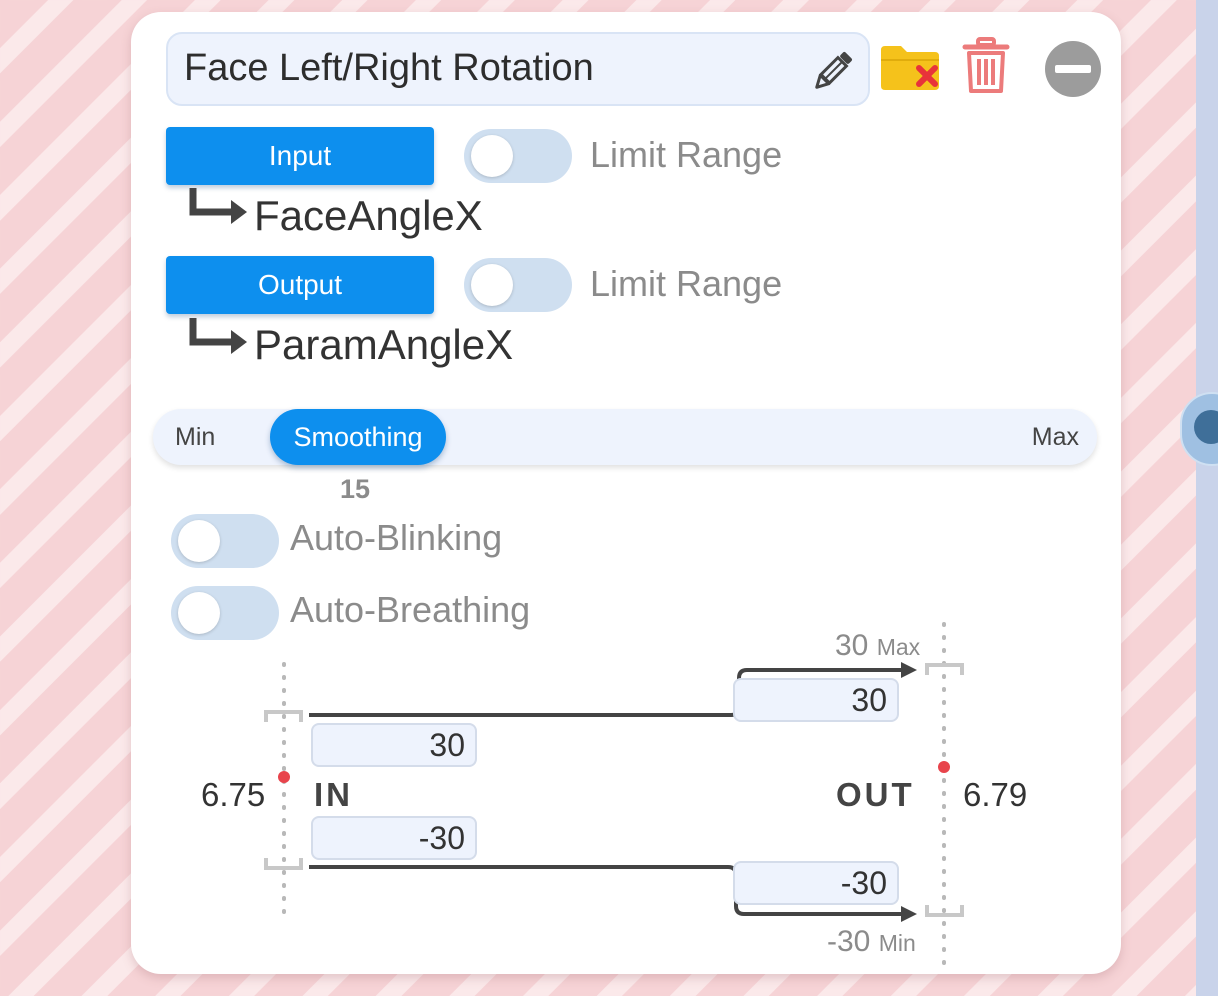 The image size is (1218, 996). What do you see at coordinates (233, 794) in the screenshot?
I see `in-current-value: 6.75` at bounding box center [233, 794].